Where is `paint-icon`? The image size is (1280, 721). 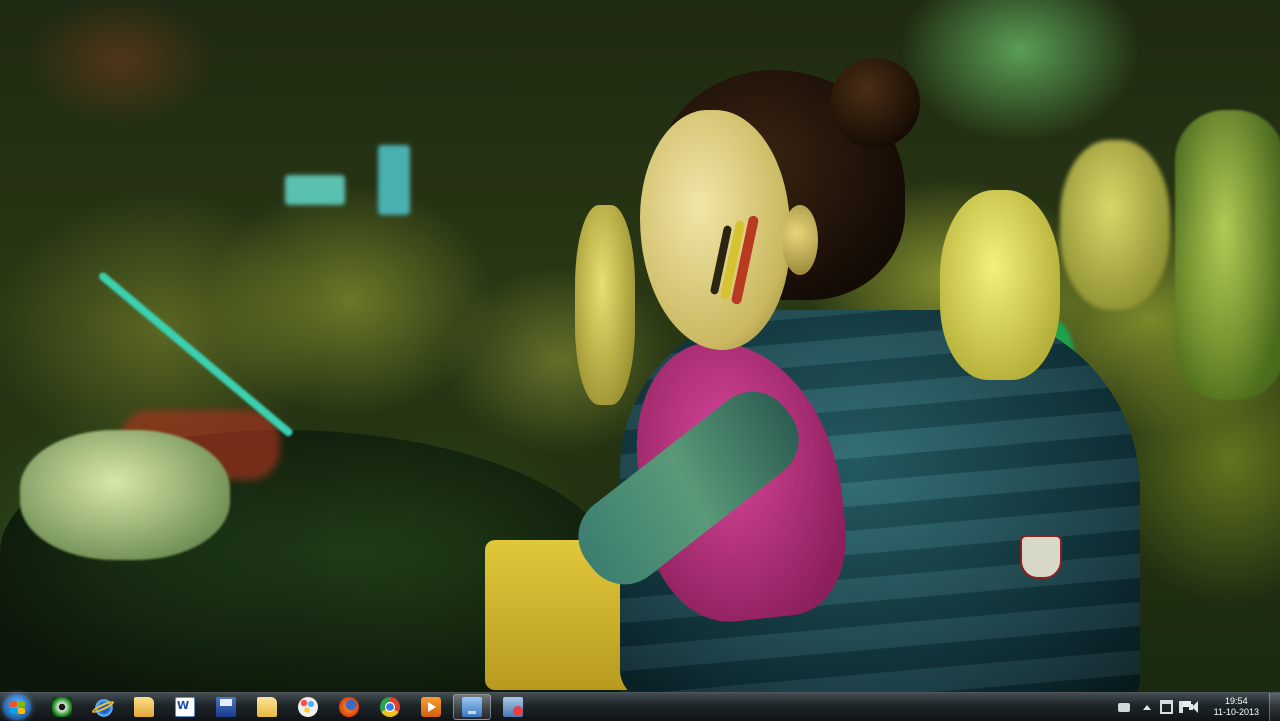 paint-icon is located at coordinates (308, 707).